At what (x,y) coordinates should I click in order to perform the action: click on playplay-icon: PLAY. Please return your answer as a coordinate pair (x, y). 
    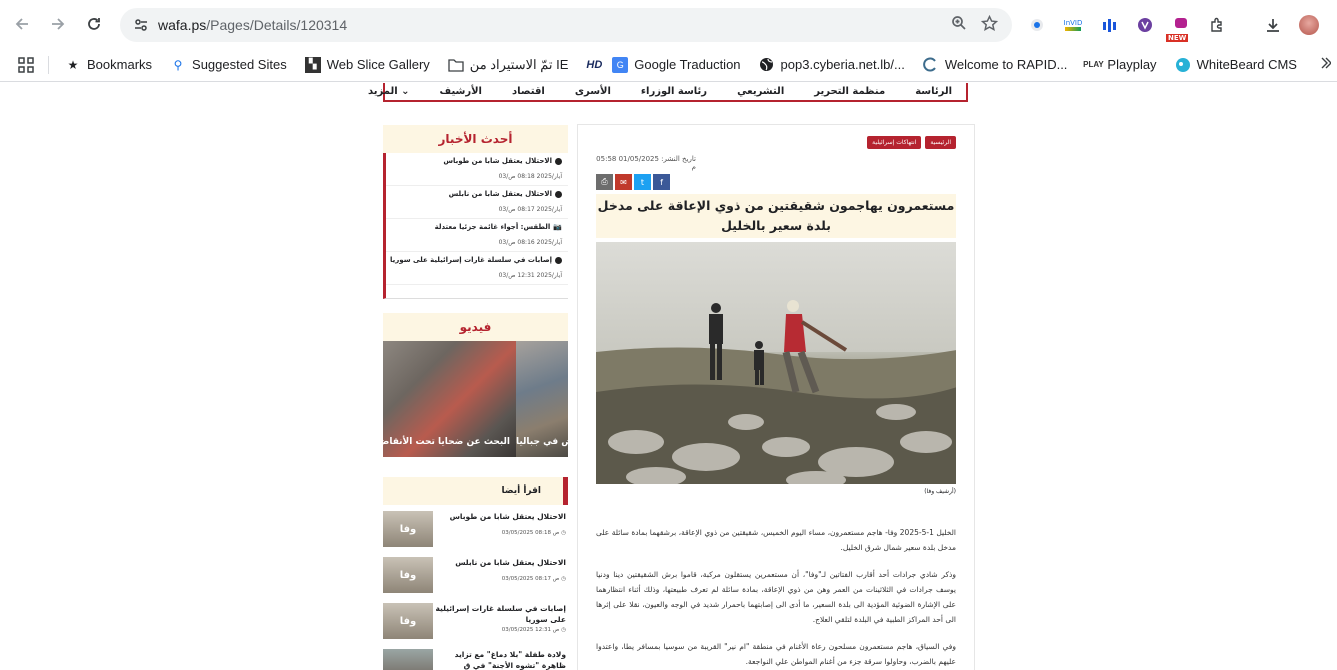
    Looking at the image, I should click on (1093, 64).